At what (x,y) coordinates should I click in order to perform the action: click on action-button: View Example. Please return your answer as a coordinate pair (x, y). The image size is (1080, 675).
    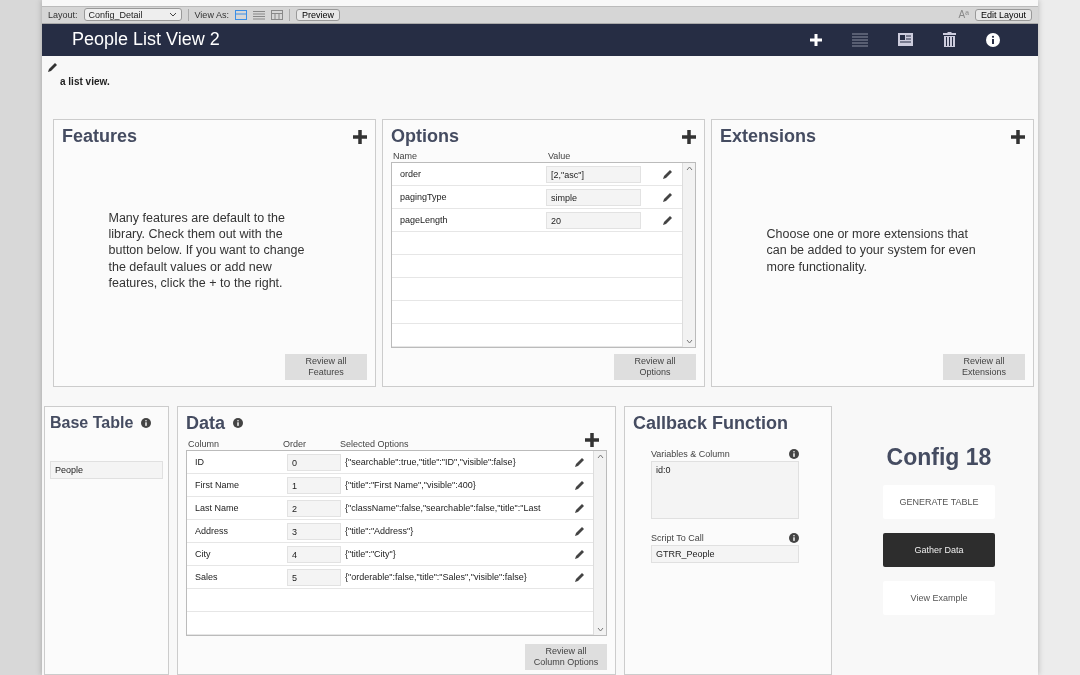
    Looking at the image, I should click on (939, 598).